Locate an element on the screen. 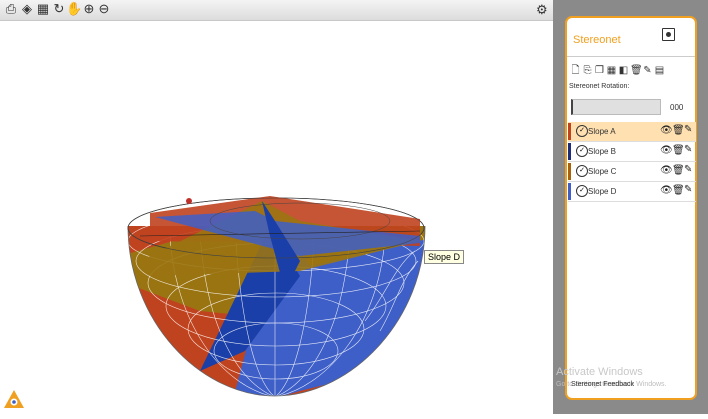  pole-marker is located at coordinates (189, 201).